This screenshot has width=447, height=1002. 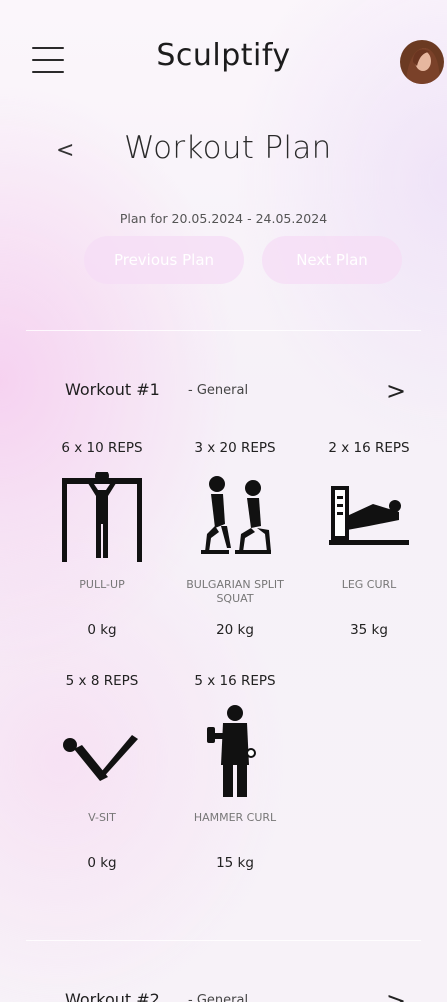 What do you see at coordinates (332, 260) in the screenshot?
I see `next-plan-button: Next Plan` at bounding box center [332, 260].